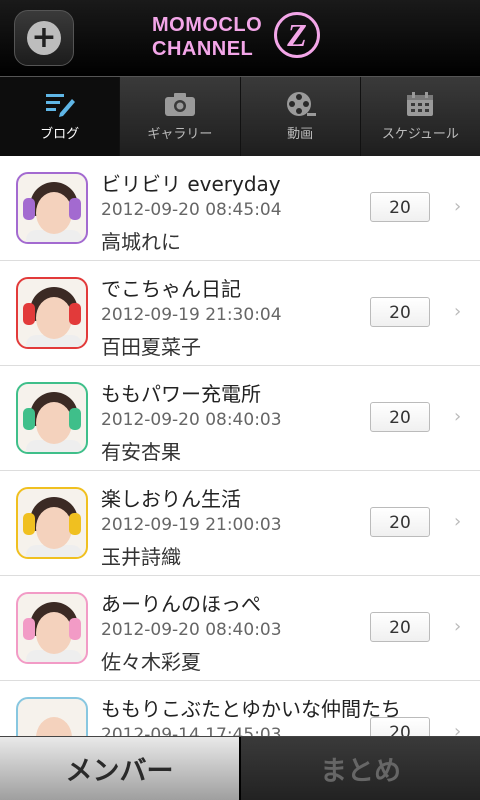 This screenshot has width=480, height=800. What do you see at coordinates (191, 184) in the screenshot?
I see `post-title: ビリビリ everyday` at bounding box center [191, 184].